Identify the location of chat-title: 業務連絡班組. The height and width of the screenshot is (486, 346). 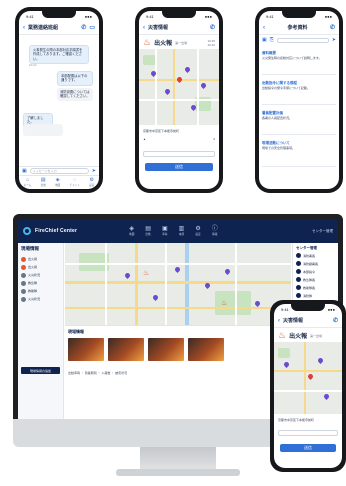
(43, 28).